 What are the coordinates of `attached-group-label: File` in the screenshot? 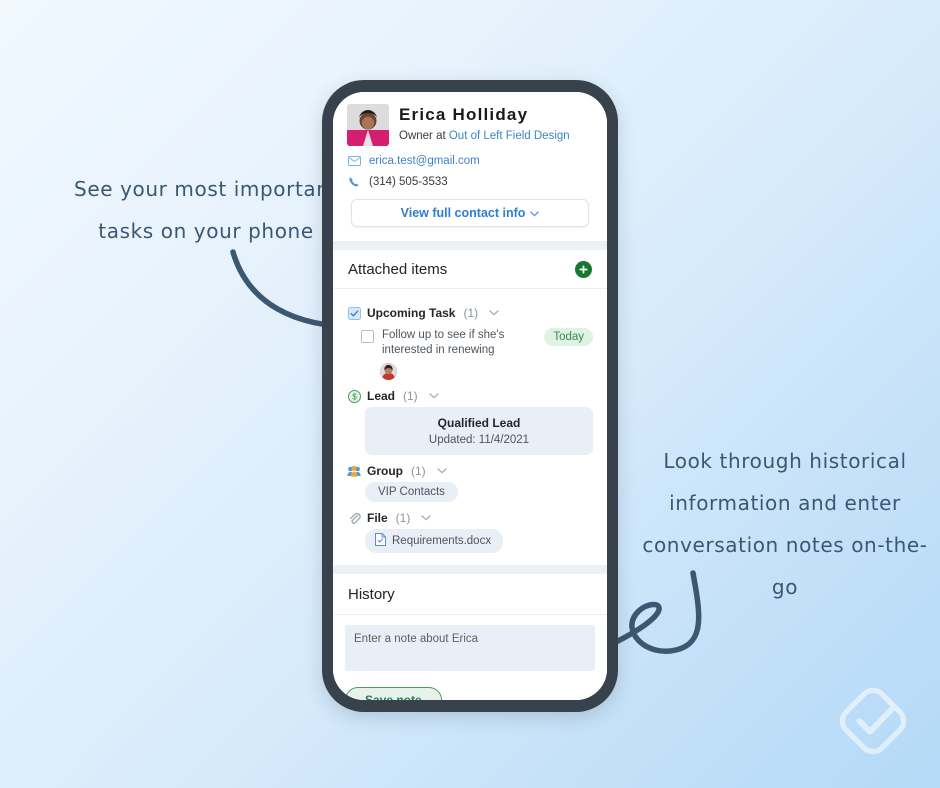 It's located at (377, 518).